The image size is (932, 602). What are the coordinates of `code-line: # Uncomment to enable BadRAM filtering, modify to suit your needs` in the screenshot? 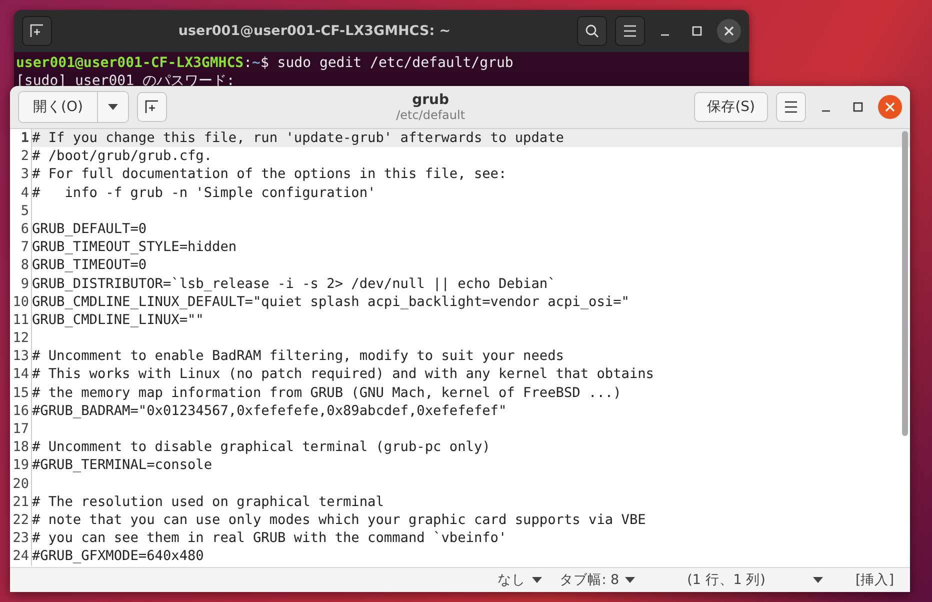 It's located at (298, 356).